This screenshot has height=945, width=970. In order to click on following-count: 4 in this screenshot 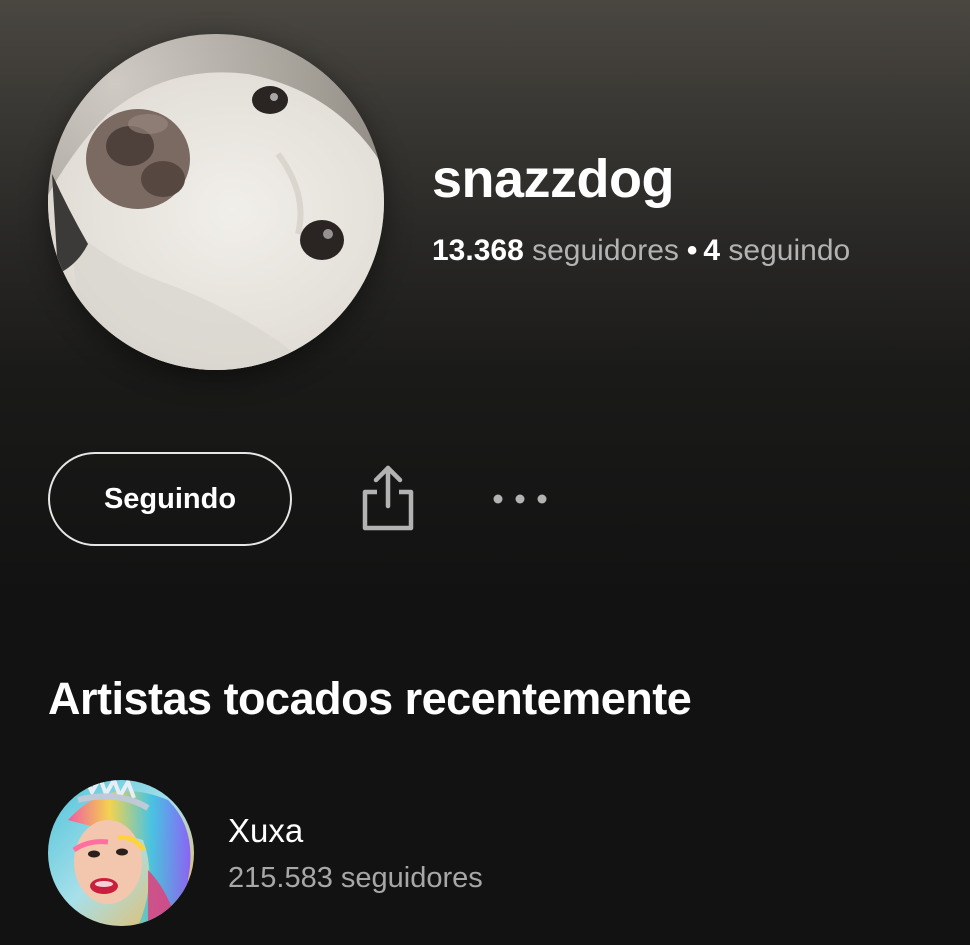, I will do `click(712, 250)`.